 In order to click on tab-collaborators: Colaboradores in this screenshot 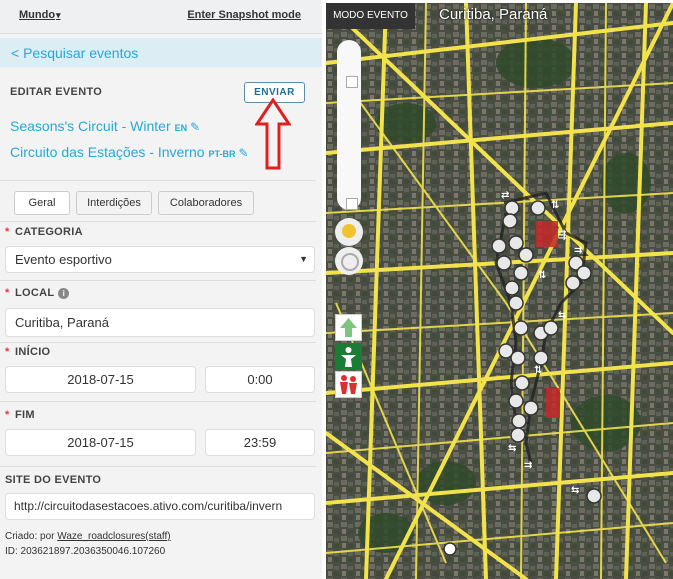, I will do `click(206, 203)`.